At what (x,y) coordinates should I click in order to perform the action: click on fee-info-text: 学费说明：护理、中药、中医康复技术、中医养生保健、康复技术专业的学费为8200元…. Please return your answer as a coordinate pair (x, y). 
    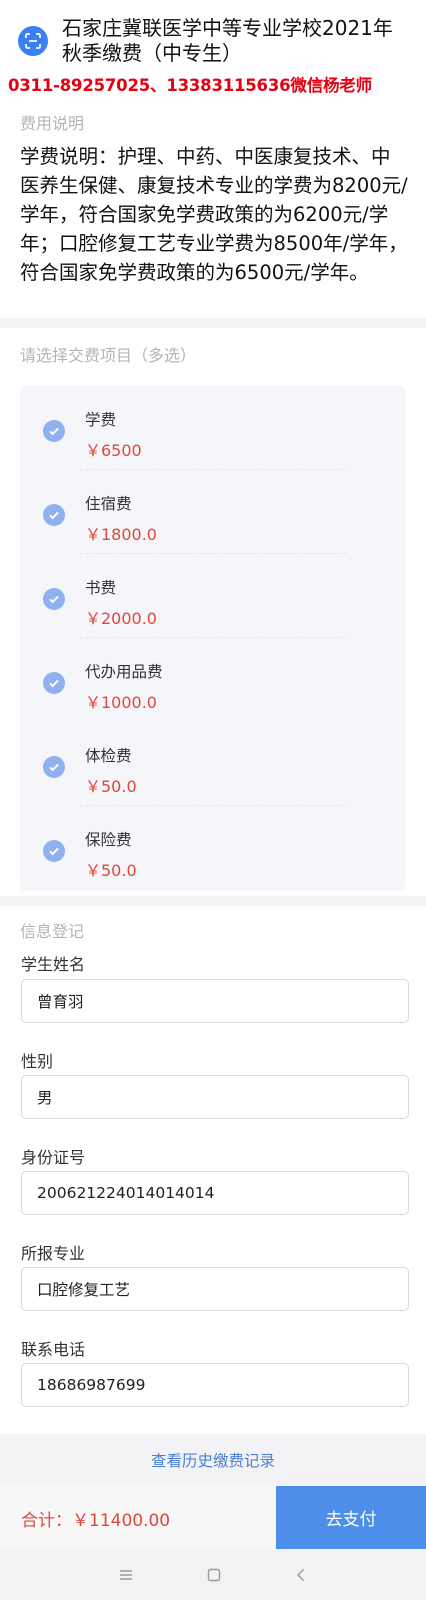
    Looking at the image, I should click on (214, 214).